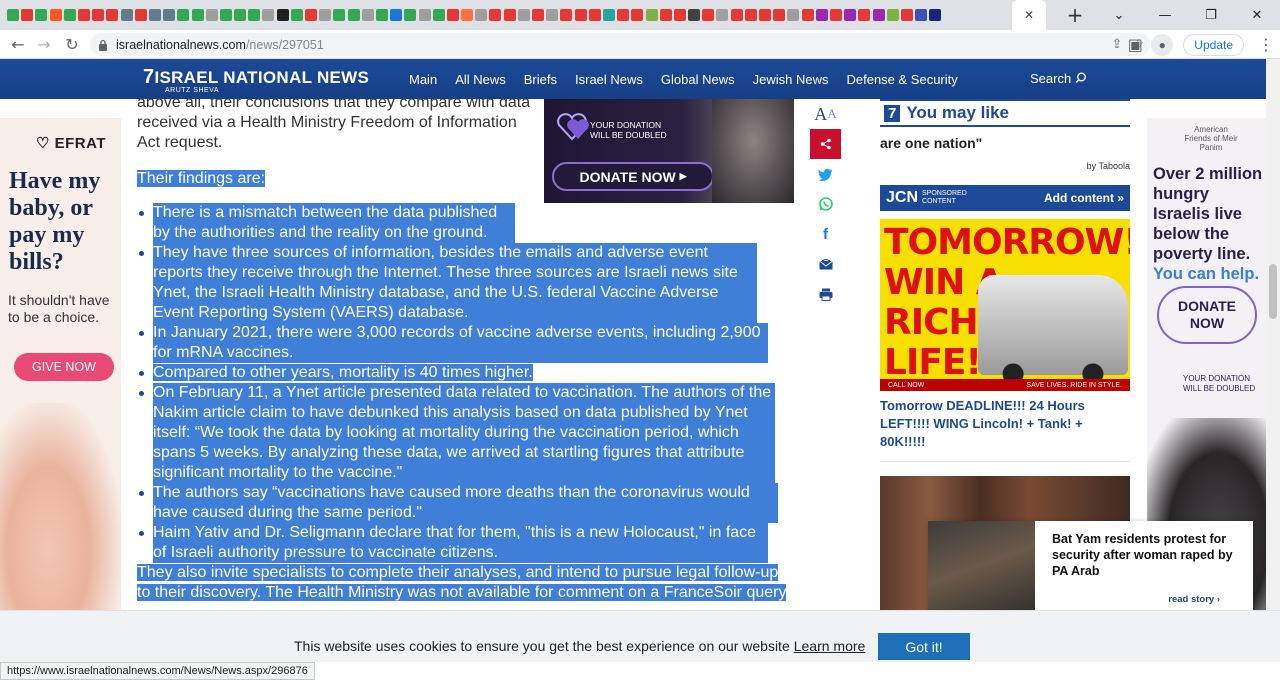  What do you see at coordinates (1207, 315) in the screenshot?
I see `right-donate-now-button: DONATE NOW` at bounding box center [1207, 315].